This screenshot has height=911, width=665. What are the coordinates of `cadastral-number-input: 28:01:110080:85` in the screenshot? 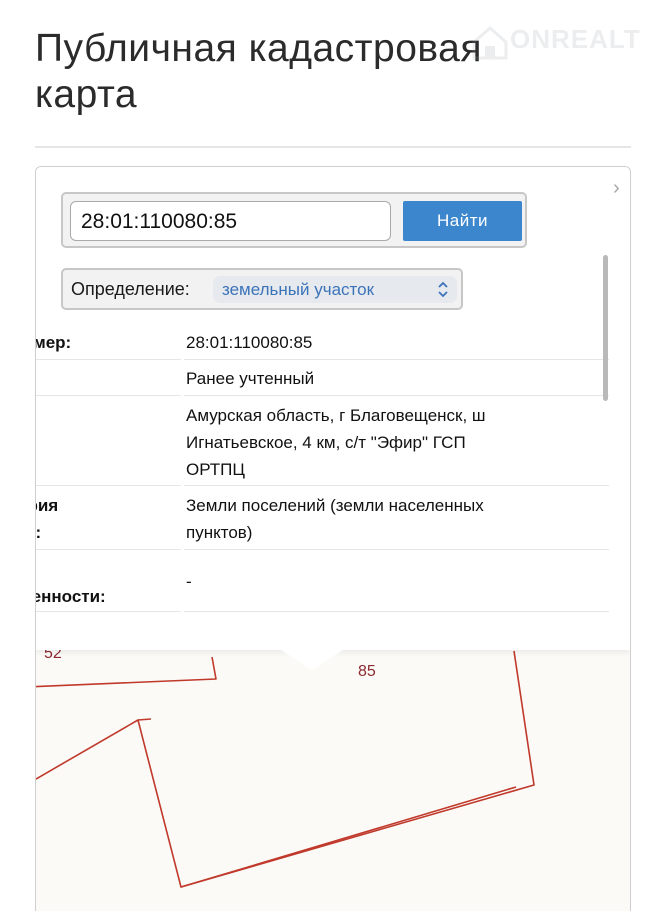 It's located at (230, 221).